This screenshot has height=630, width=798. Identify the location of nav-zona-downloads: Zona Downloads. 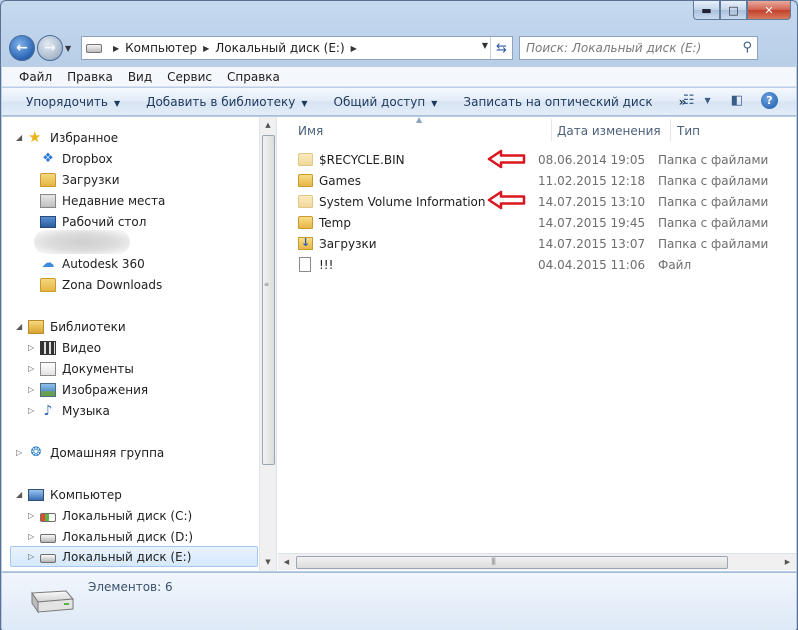
(101, 284).